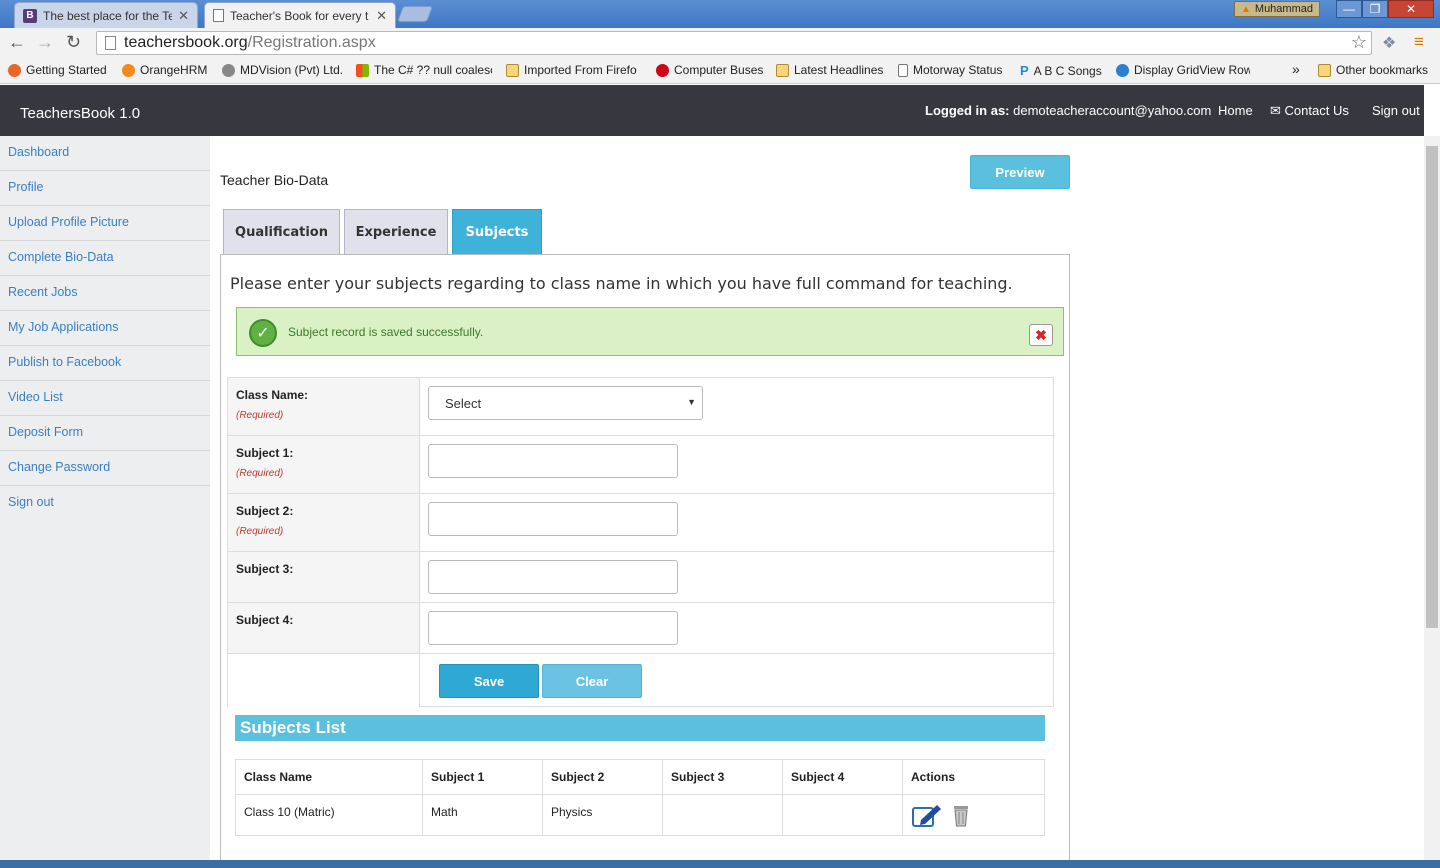  I want to click on sidebar-item-signout: Sign out, so click(105, 503).